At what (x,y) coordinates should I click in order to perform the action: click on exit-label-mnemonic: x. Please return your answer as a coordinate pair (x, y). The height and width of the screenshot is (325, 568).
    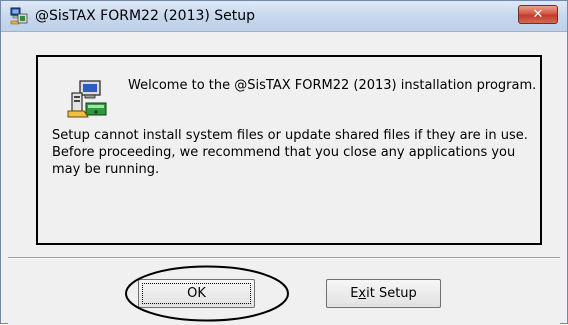
    Looking at the image, I should click on (362, 293).